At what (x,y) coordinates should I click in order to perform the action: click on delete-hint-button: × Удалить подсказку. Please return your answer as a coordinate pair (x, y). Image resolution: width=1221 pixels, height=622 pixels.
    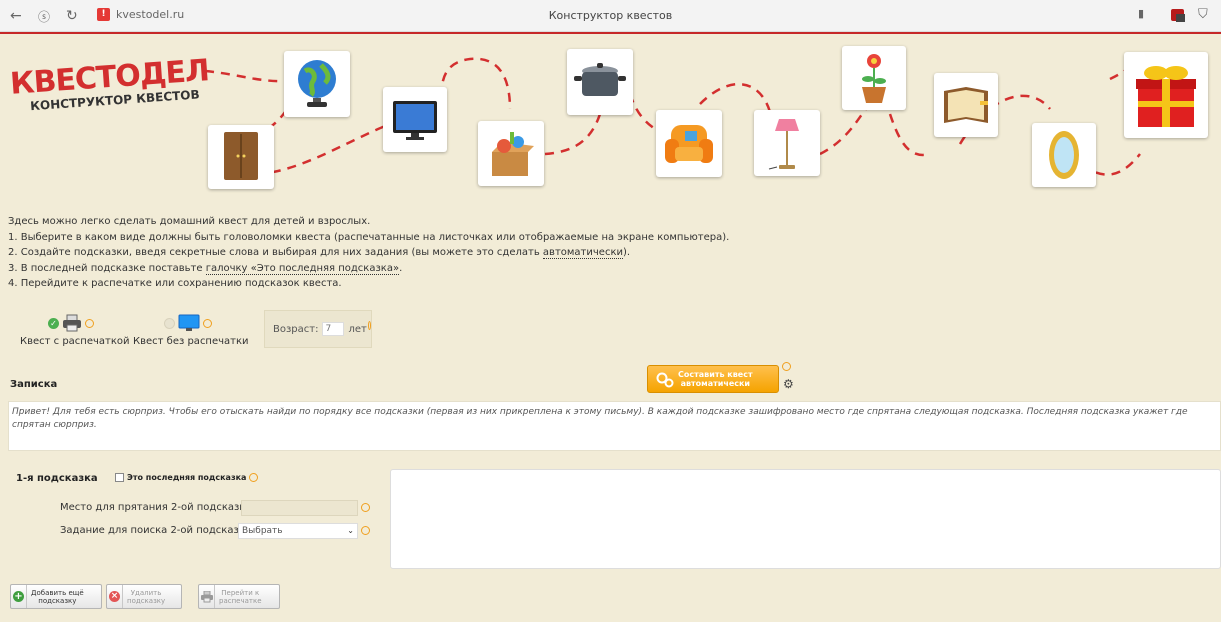
    Looking at the image, I should click on (144, 596).